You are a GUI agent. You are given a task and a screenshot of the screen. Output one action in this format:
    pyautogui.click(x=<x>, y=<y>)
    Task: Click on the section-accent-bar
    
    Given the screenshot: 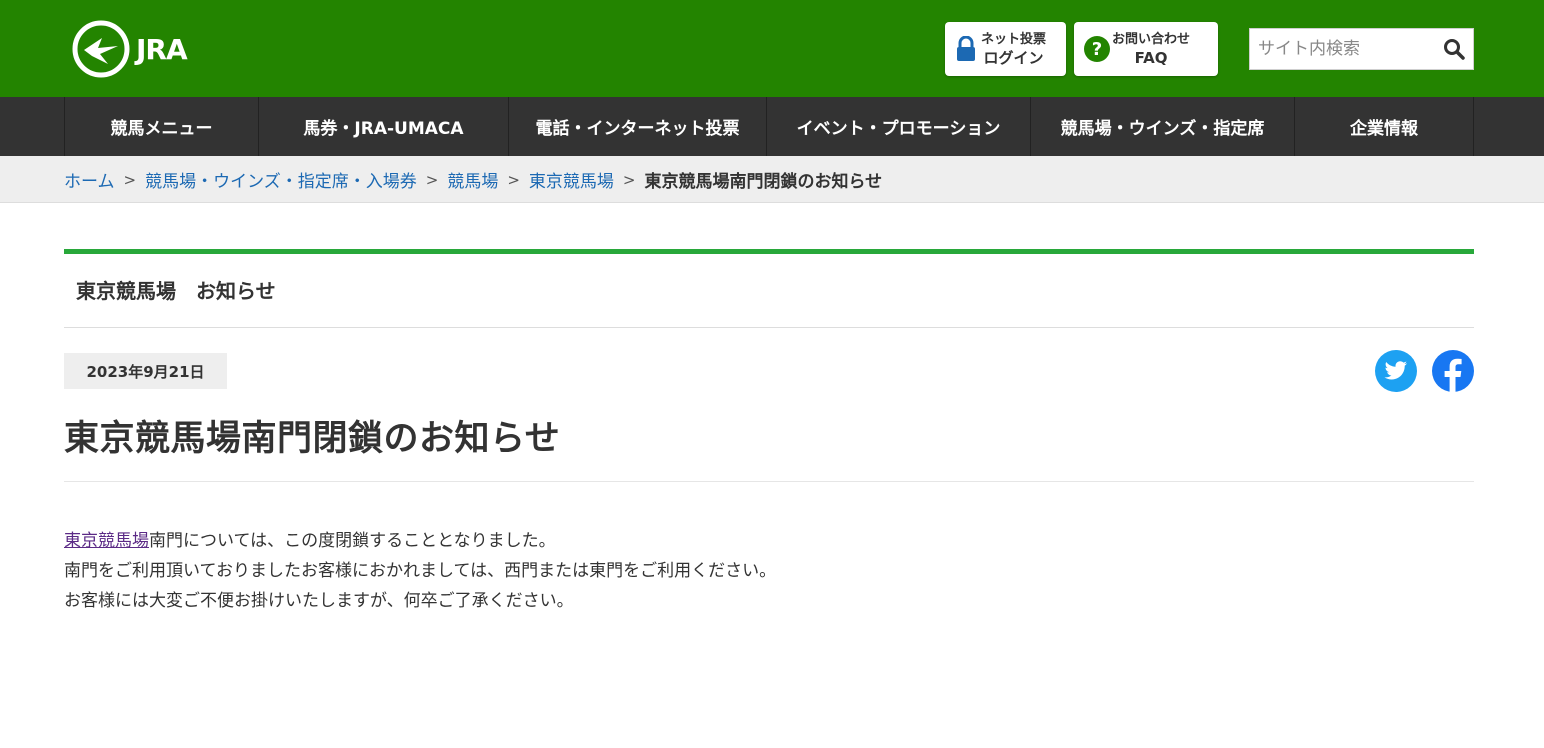 What is the action you would take?
    pyautogui.click(x=769, y=251)
    